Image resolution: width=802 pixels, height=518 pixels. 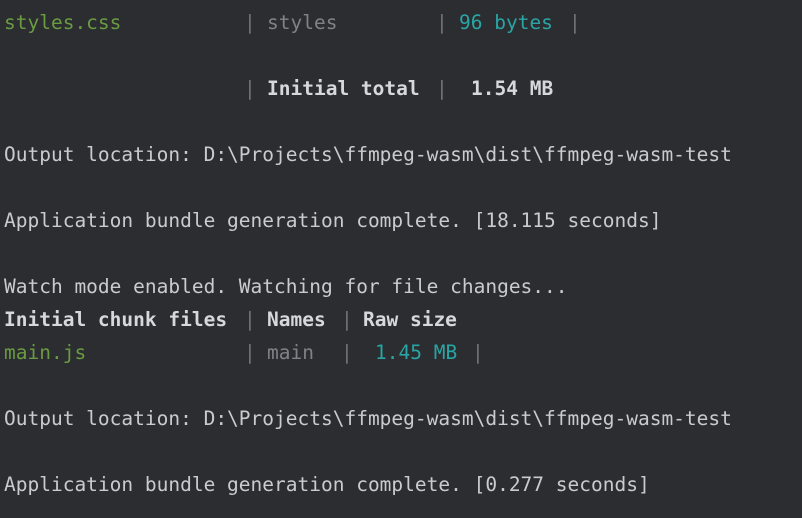 What do you see at coordinates (45, 352) in the screenshot?
I see `chunk-file-name: main.js` at bounding box center [45, 352].